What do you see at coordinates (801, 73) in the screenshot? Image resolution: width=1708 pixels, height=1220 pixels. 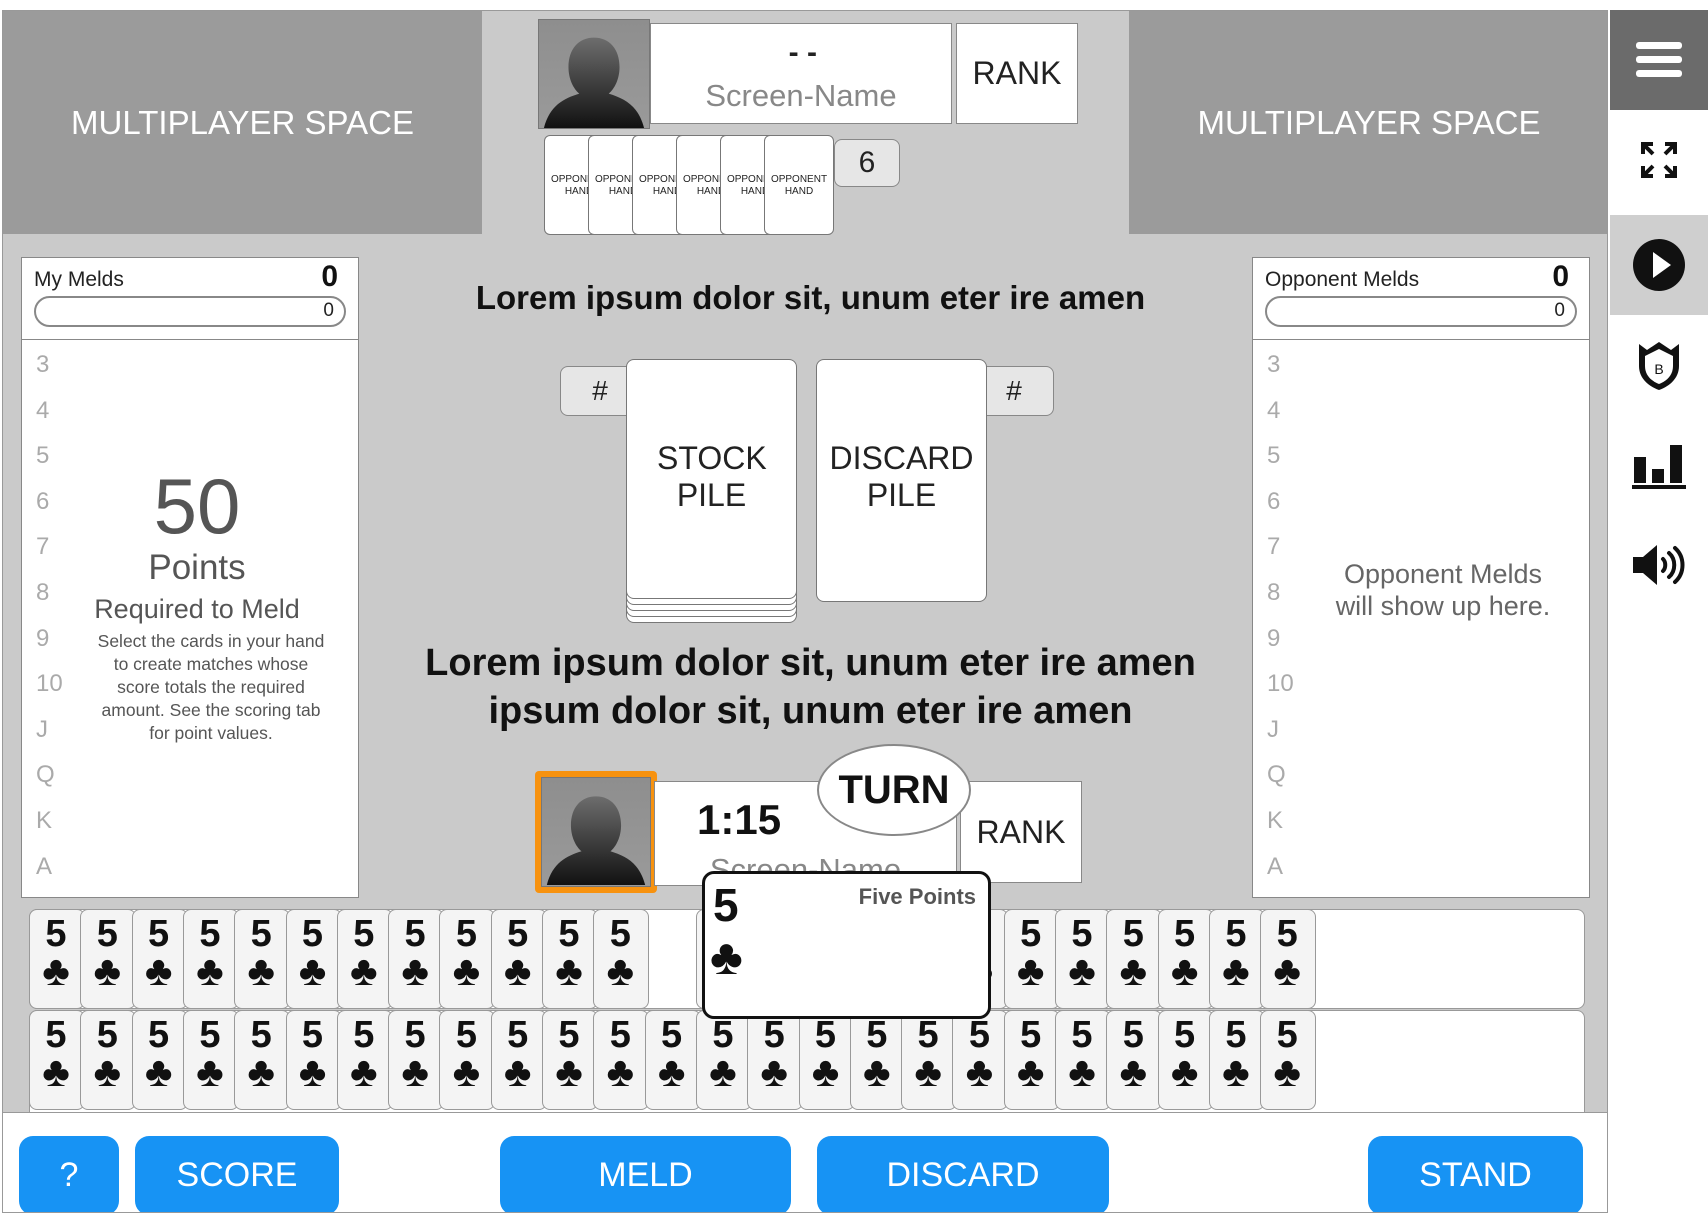 I see `opponent-info-box: - - Screen-Name` at bounding box center [801, 73].